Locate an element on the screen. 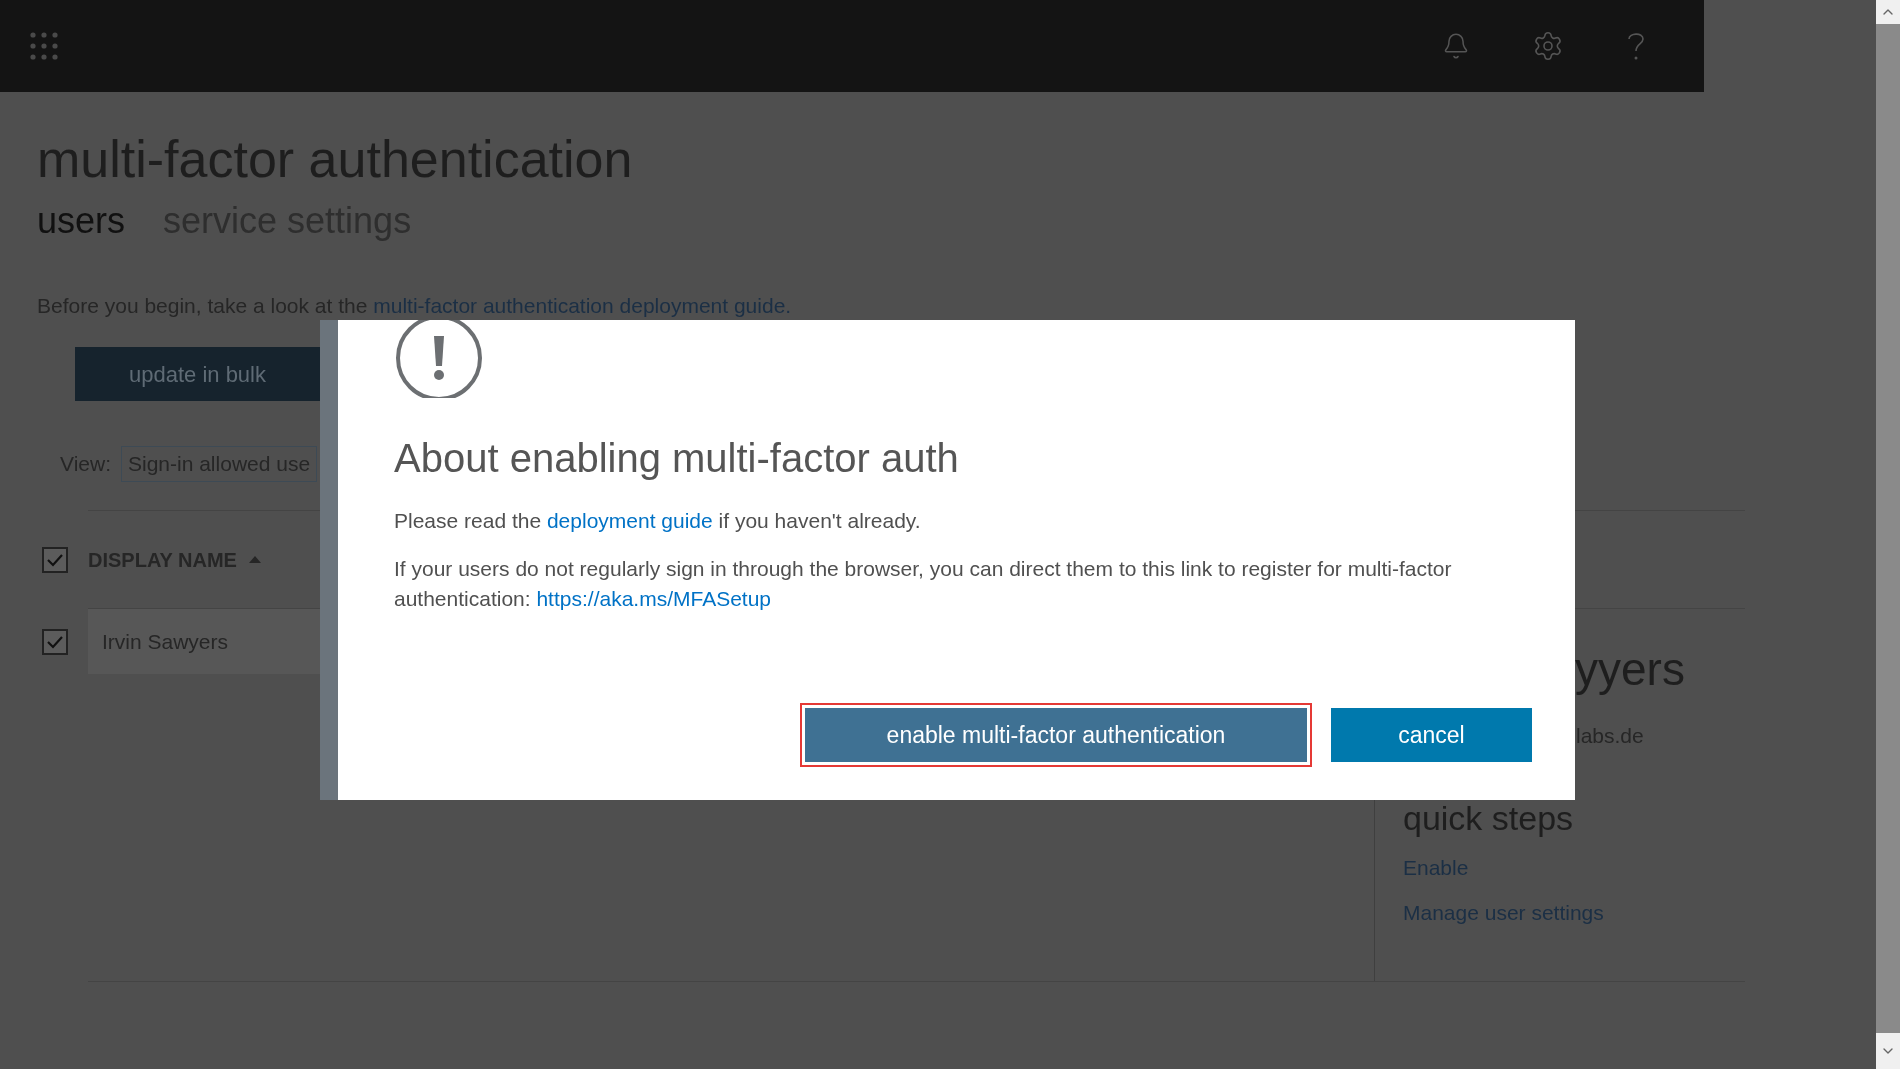 The height and width of the screenshot is (1069, 1900). notification-icon is located at coordinates (1456, 46).